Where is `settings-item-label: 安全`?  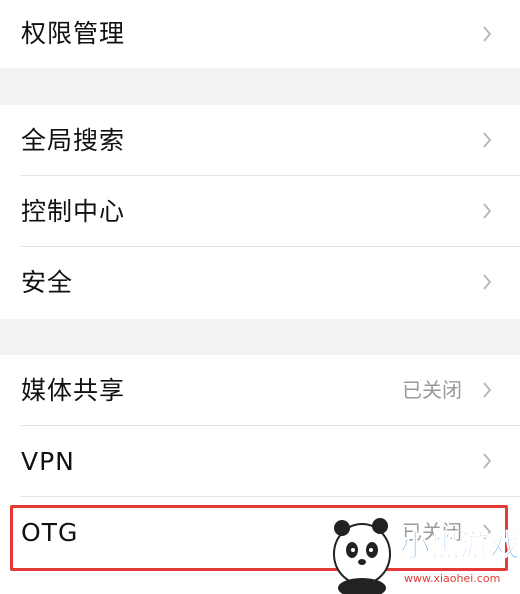 settings-item-label: 安全 is located at coordinates (47, 282).